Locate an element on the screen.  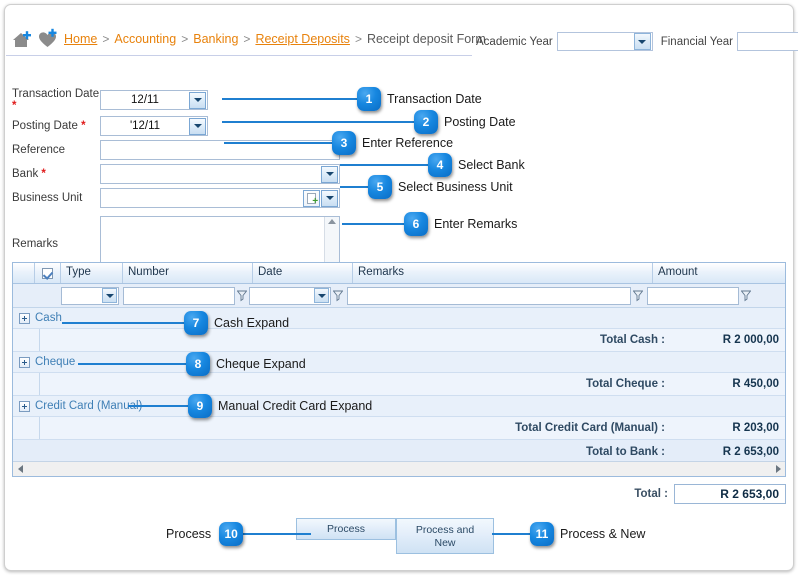
process-and-new-line1: Process and is located at coordinates (445, 530).